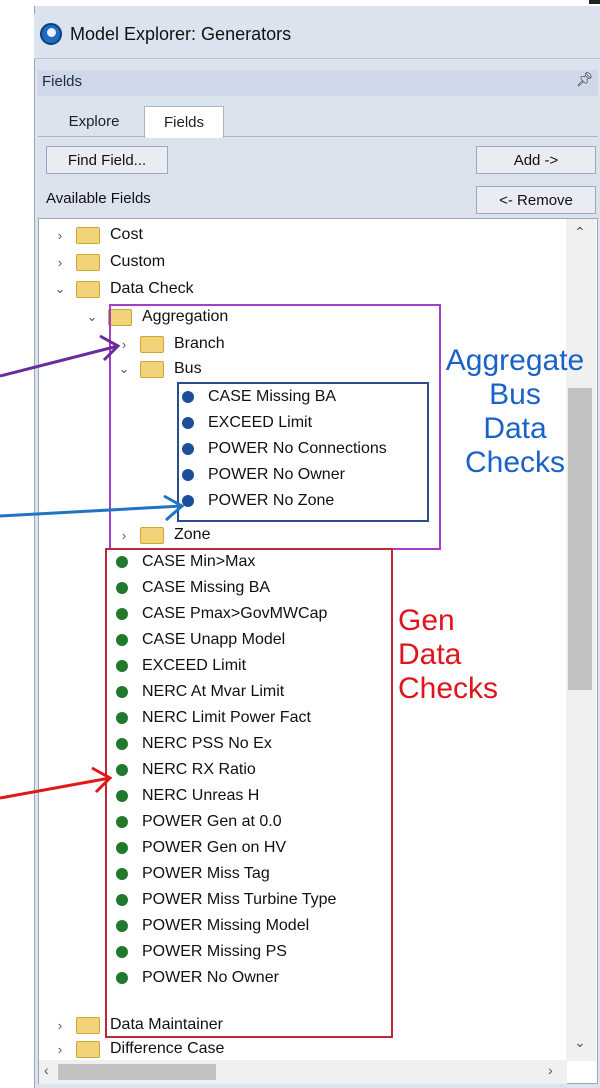  What do you see at coordinates (56, 783) in the screenshot?
I see `red-arrow` at bounding box center [56, 783].